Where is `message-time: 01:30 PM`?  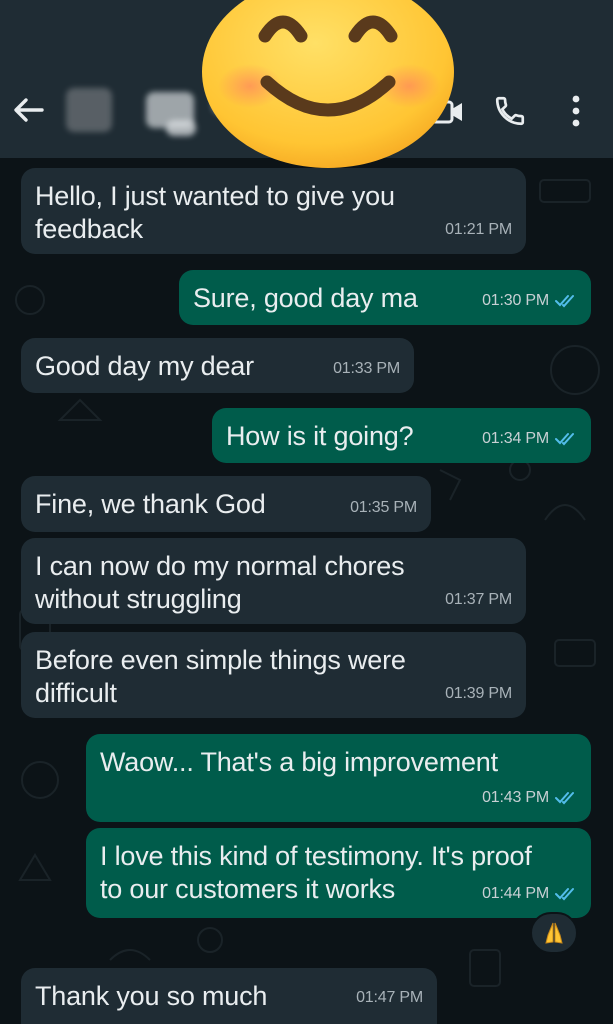
message-time: 01:30 PM is located at coordinates (529, 300).